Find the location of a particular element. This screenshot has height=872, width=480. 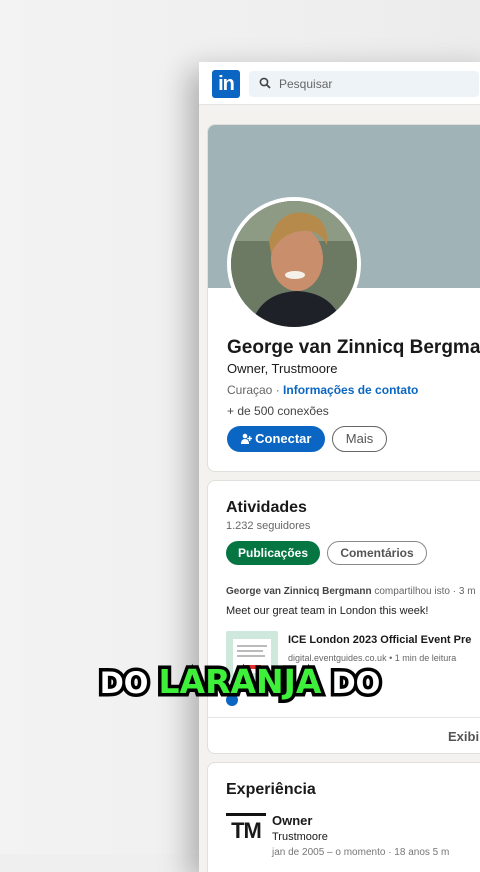

company-name: Trustmoore is located at coordinates (300, 837).